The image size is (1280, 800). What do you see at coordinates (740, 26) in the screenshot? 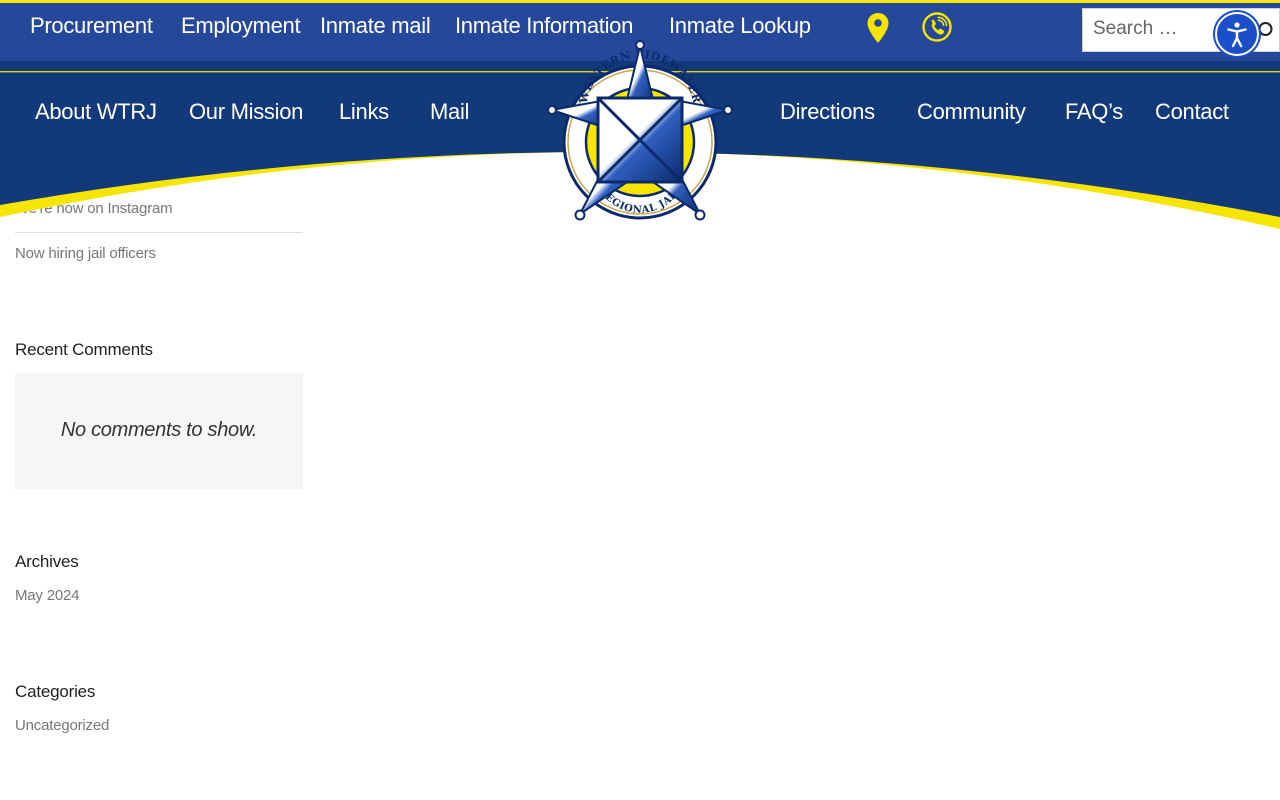
I see `top-nav-inmate-lookup: Inmate Lookup` at bounding box center [740, 26].